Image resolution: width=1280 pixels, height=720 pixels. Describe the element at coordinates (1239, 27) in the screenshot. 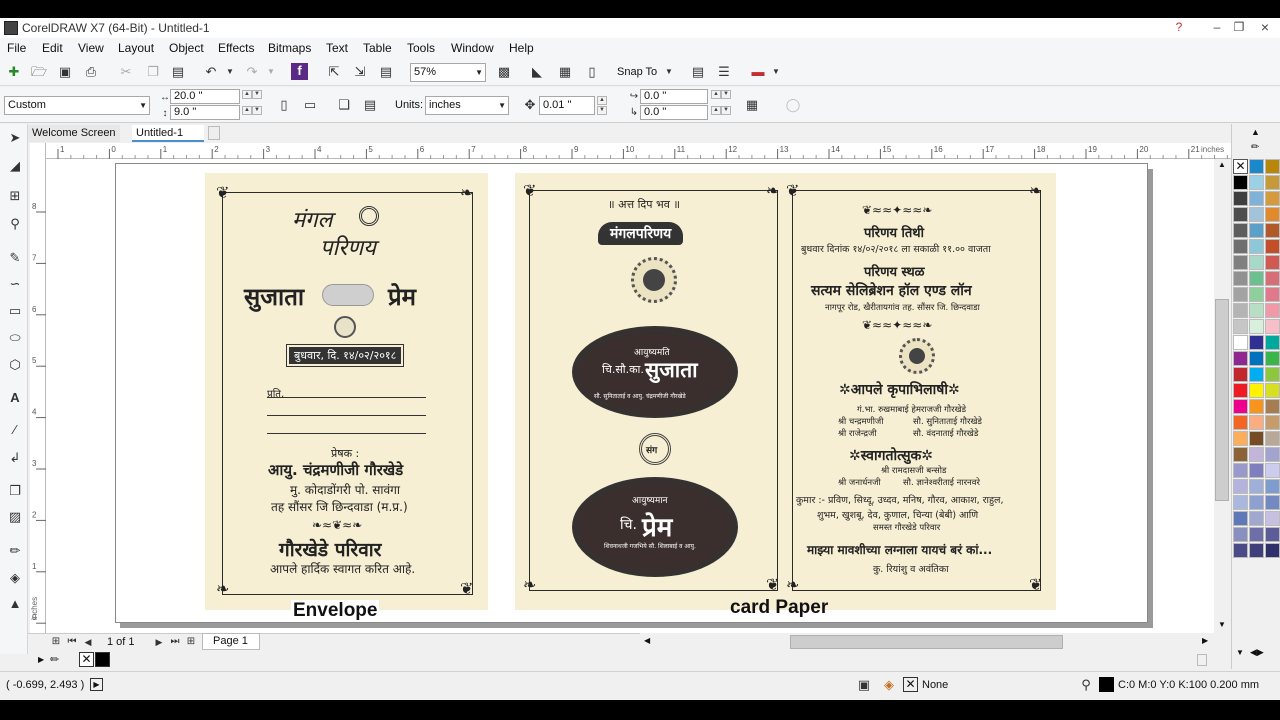

I see `maximize-button: ❐` at that location.